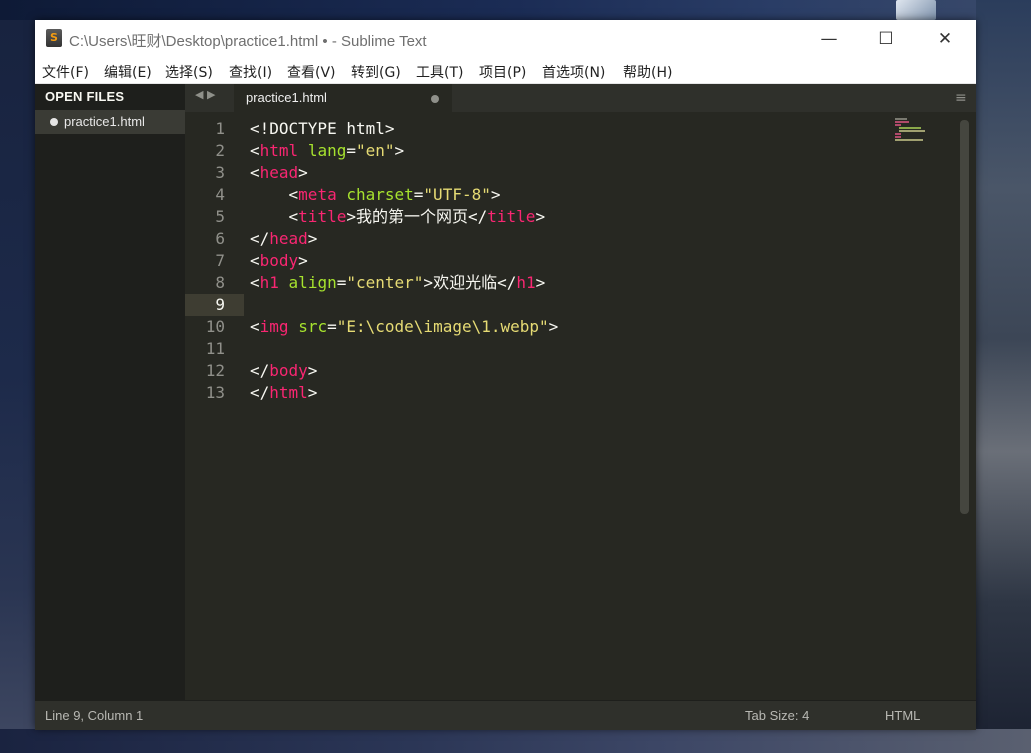  What do you see at coordinates (54, 122) in the screenshot?
I see `unsaved-dot-icon` at bounding box center [54, 122].